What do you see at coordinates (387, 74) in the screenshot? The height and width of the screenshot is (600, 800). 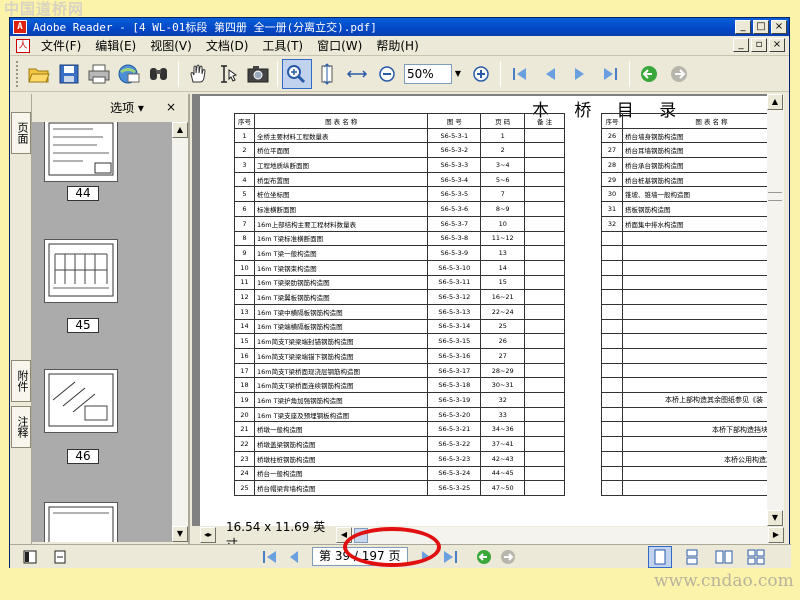 I see `zoom-out-button` at bounding box center [387, 74].